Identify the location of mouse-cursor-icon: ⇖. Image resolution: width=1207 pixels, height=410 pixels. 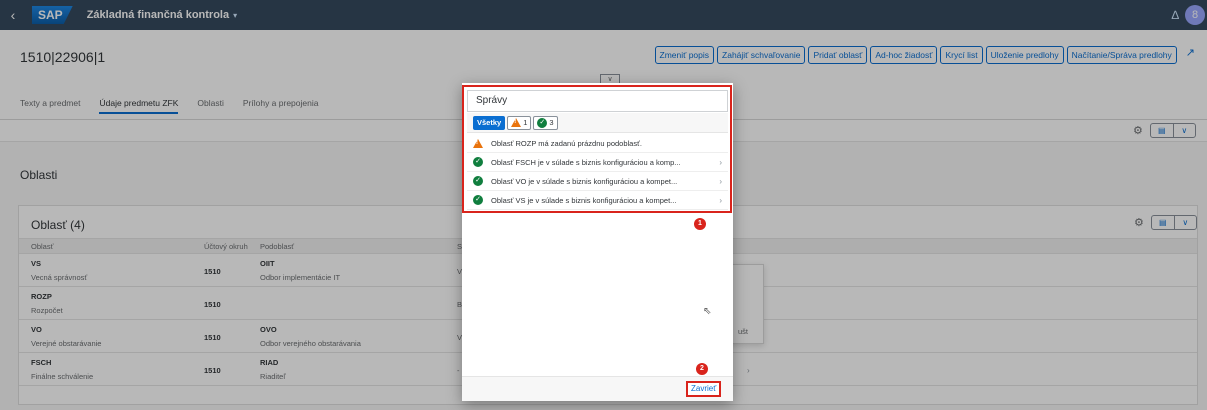
(707, 311).